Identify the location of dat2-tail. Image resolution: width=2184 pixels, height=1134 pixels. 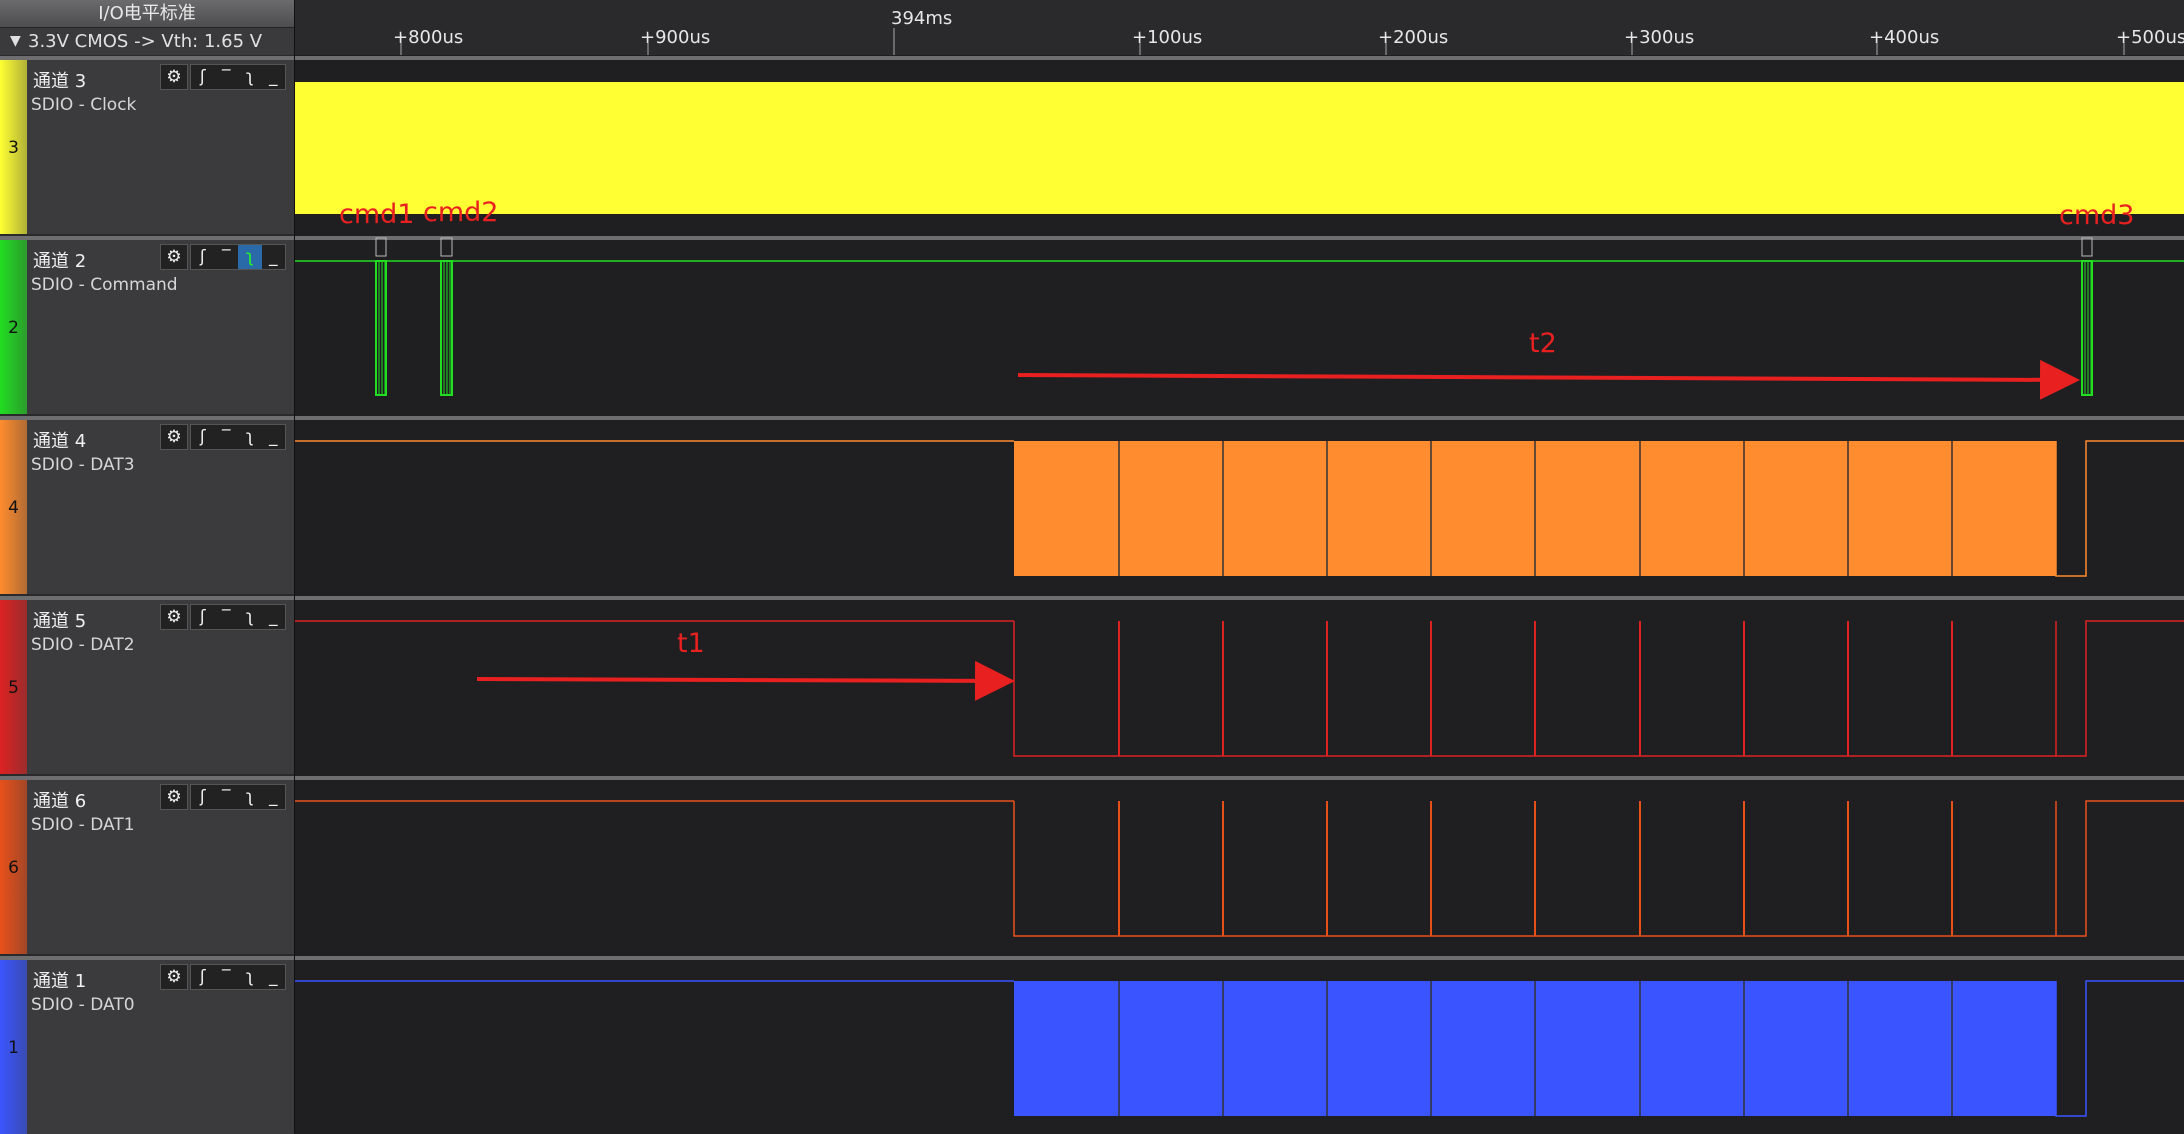
(2119, 688).